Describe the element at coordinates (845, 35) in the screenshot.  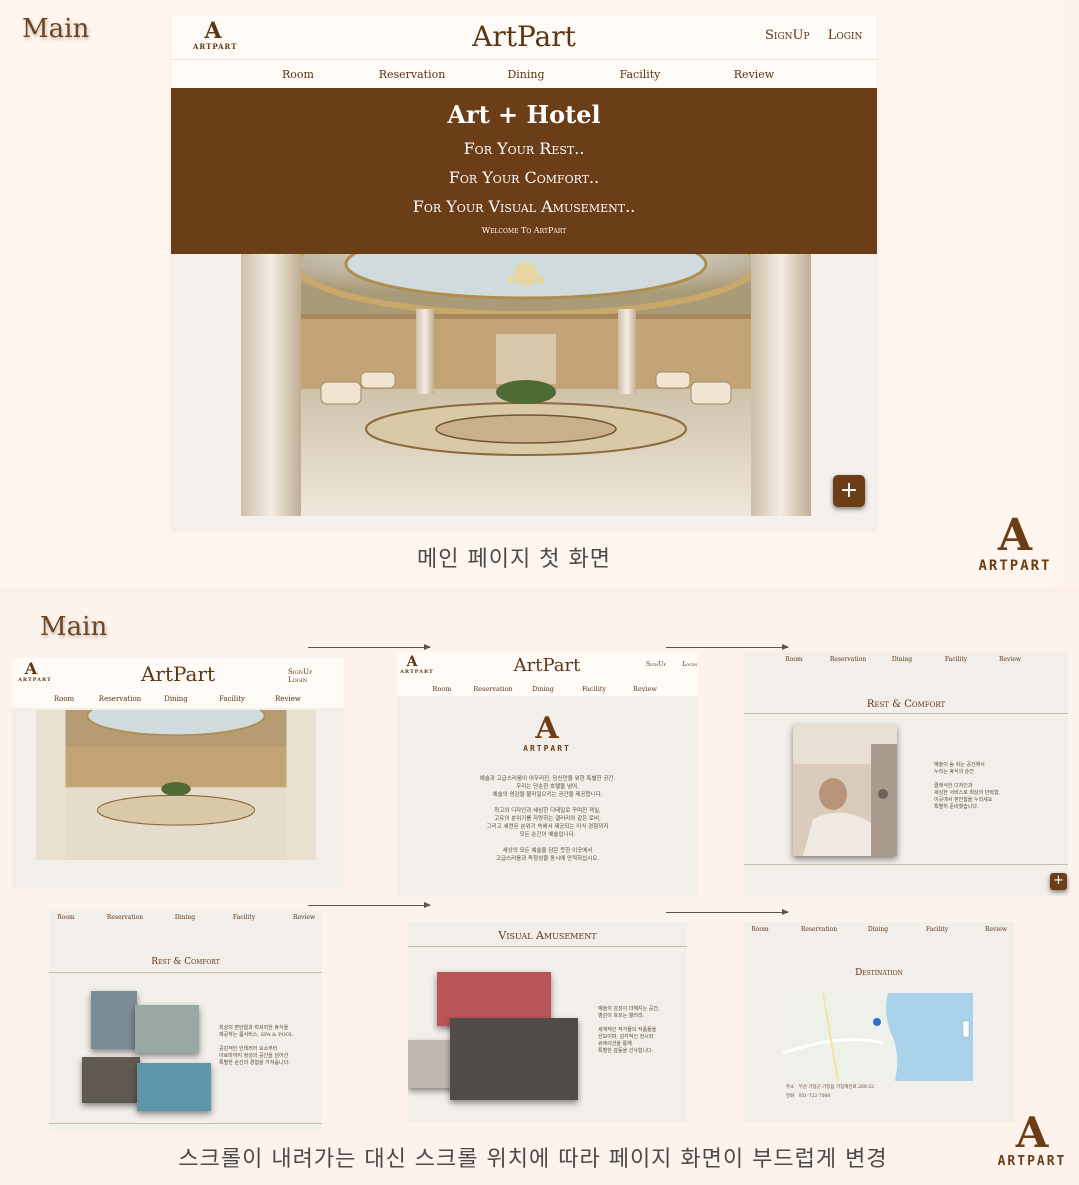
I see `login-link: Login` at that location.